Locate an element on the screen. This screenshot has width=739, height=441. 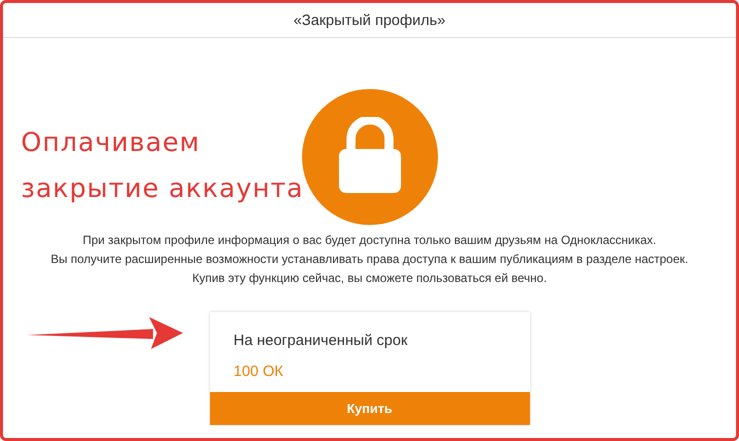
offer-price: 100 ОК is located at coordinates (258, 372).